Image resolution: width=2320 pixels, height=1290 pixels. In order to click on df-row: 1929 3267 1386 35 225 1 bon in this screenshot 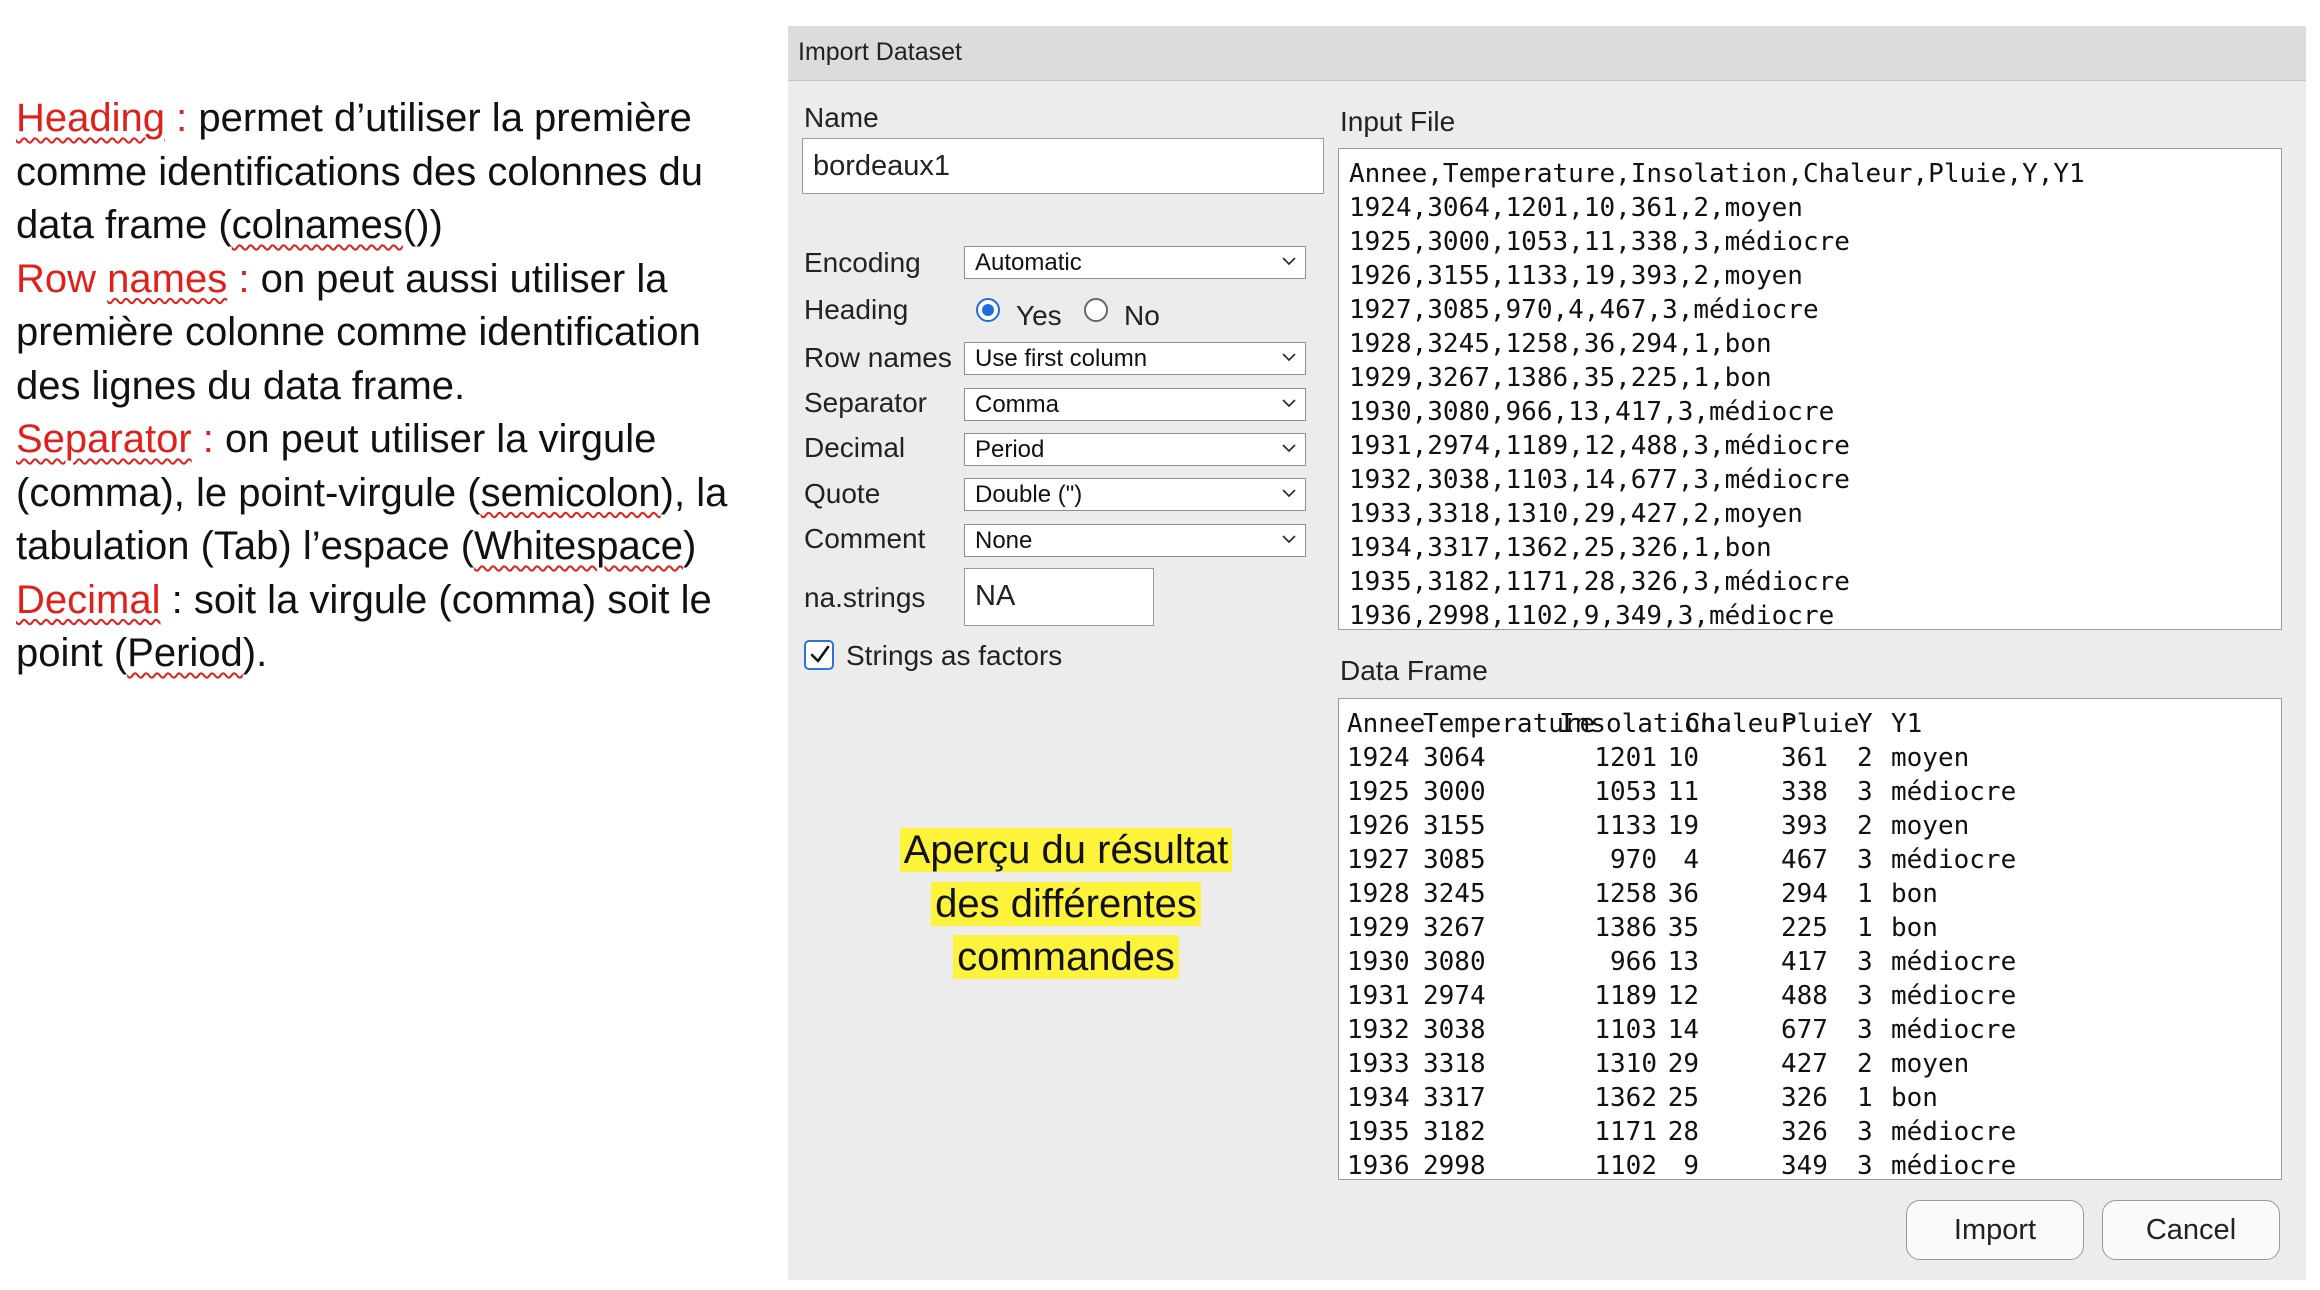, I will do `click(1810, 928)`.